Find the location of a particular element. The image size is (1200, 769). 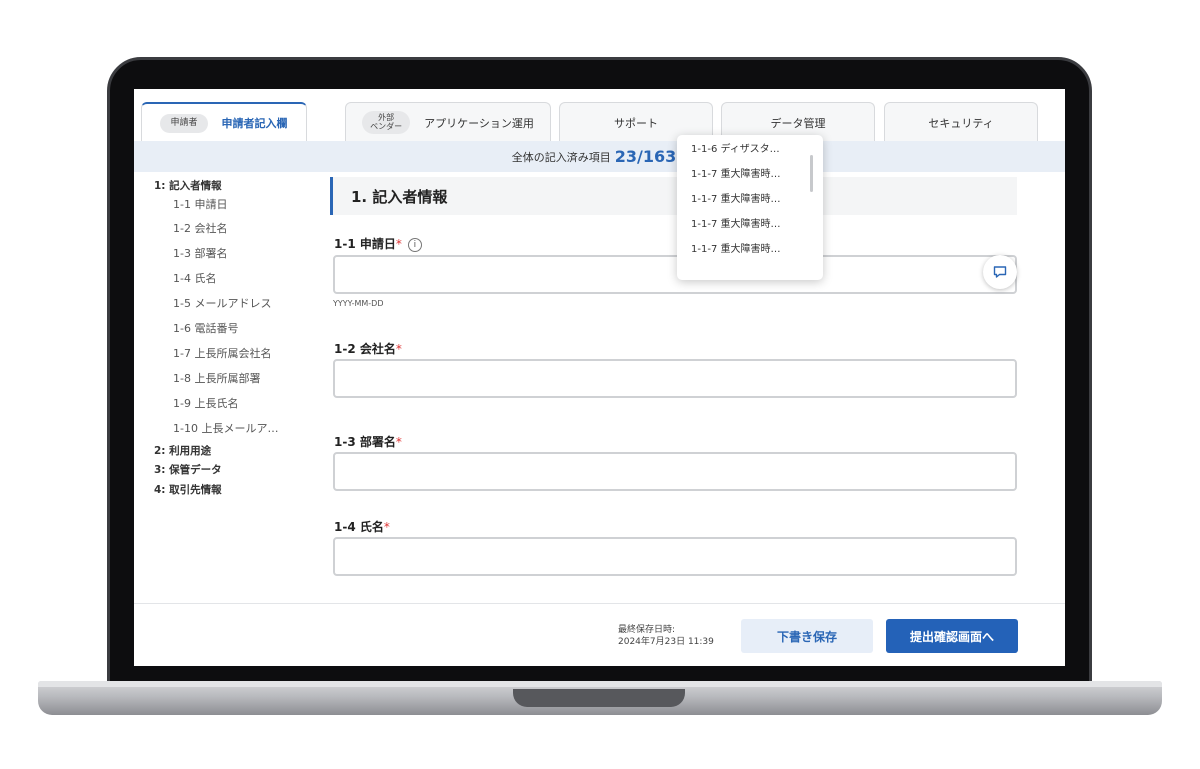

tab-label: セキュリティ is located at coordinates (961, 123).